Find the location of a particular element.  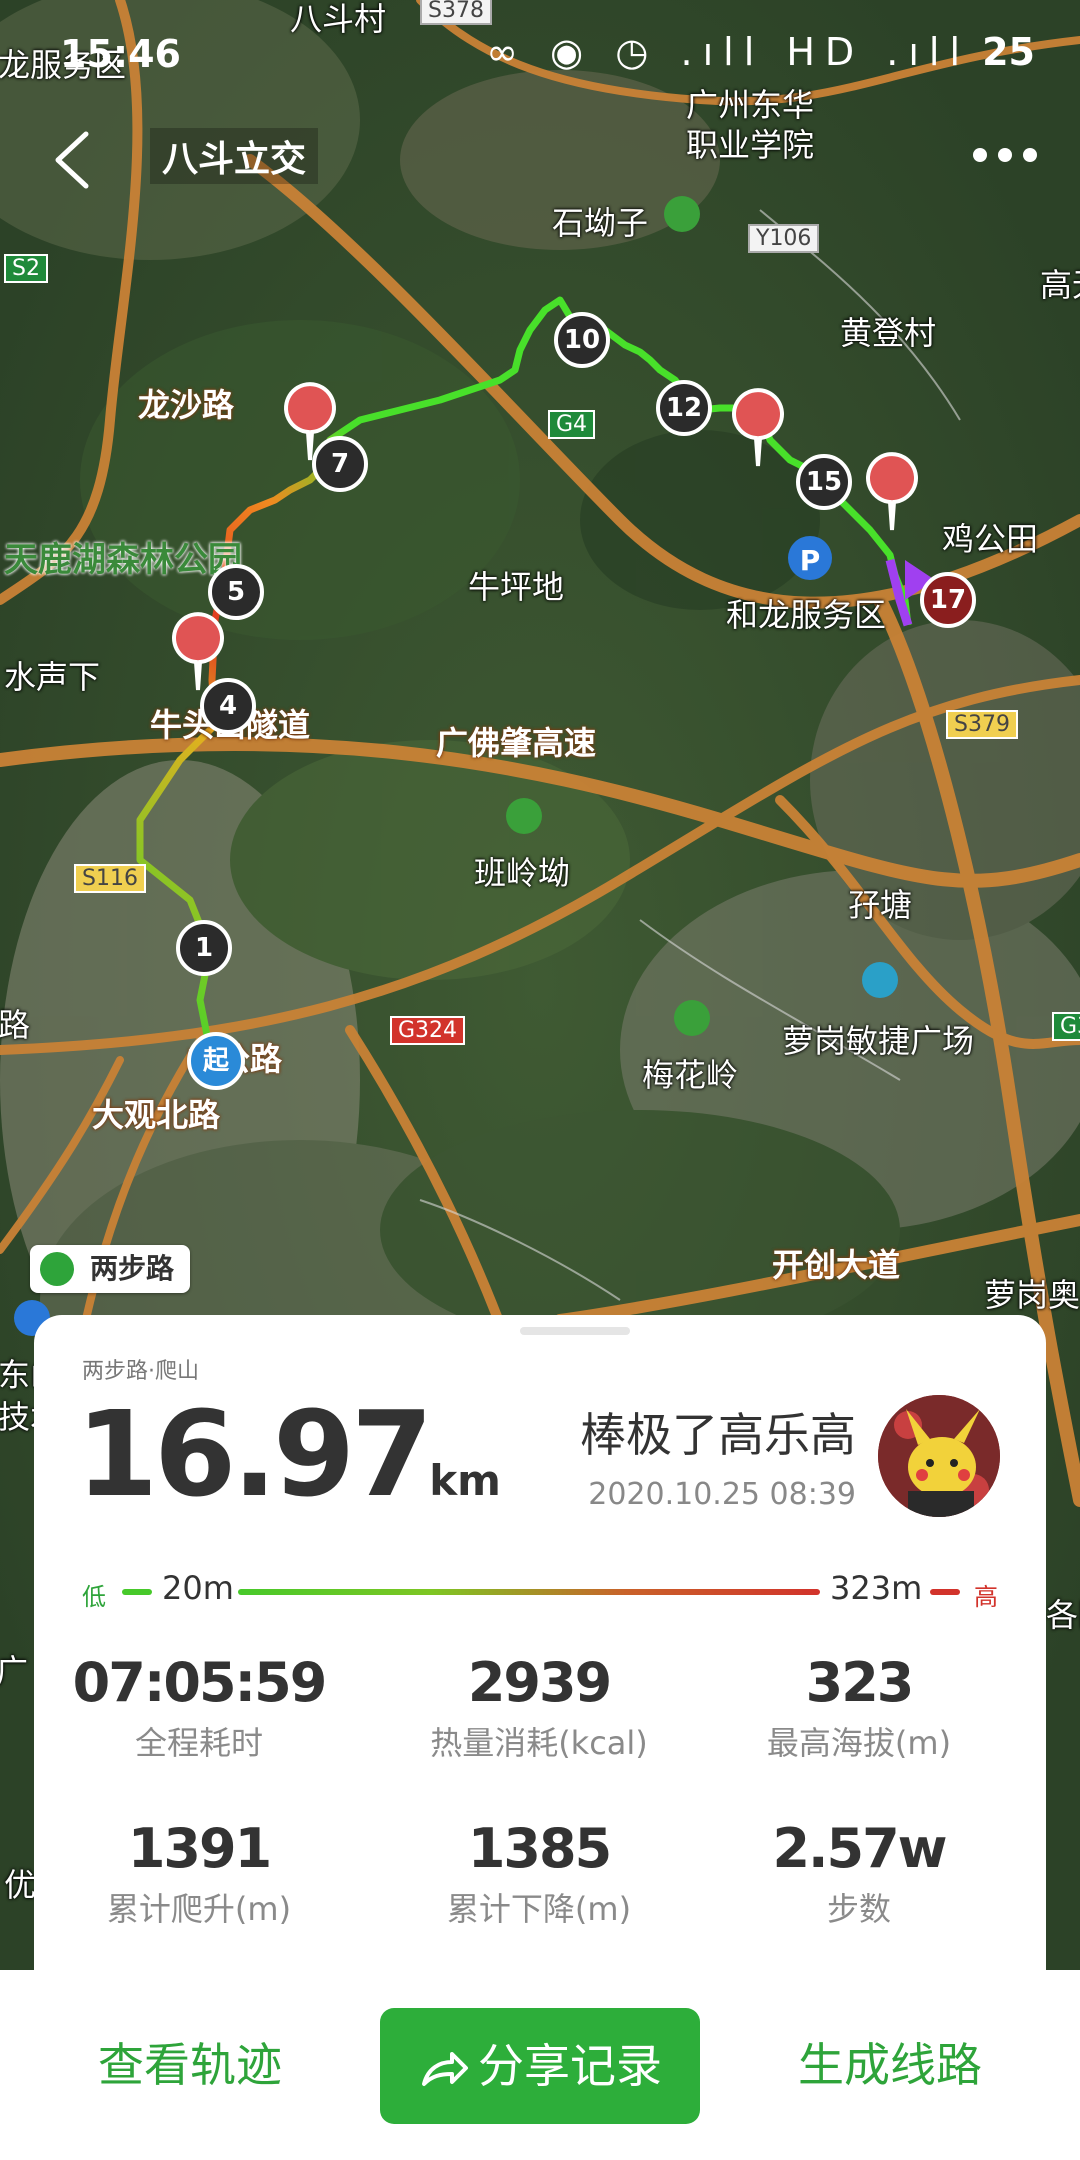

activity-source: 两步路·爬山 is located at coordinates (140, 1371).